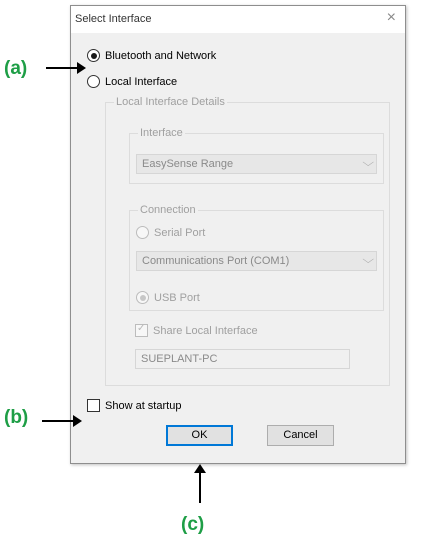  What do you see at coordinates (16, 68) in the screenshot?
I see `annotation-a: (a)` at bounding box center [16, 68].